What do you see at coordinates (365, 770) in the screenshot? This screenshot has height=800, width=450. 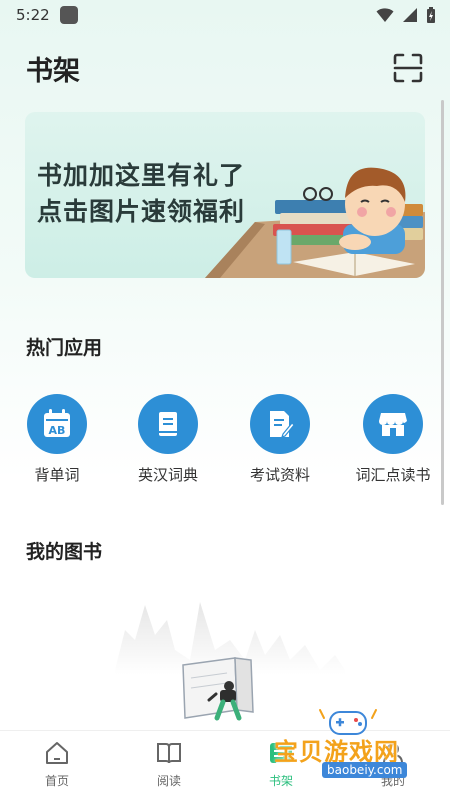 I see `watermark-url: baobeiy.com` at bounding box center [365, 770].